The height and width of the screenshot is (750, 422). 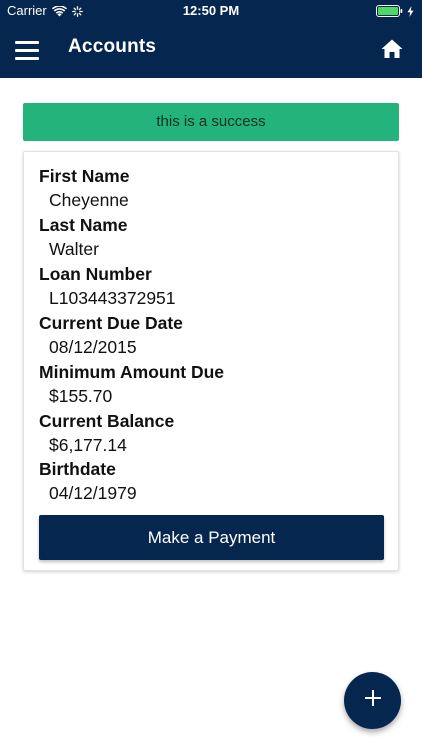 What do you see at coordinates (107, 421) in the screenshot?
I see `field-label: Current Balance` at bounding box center [107, 421].